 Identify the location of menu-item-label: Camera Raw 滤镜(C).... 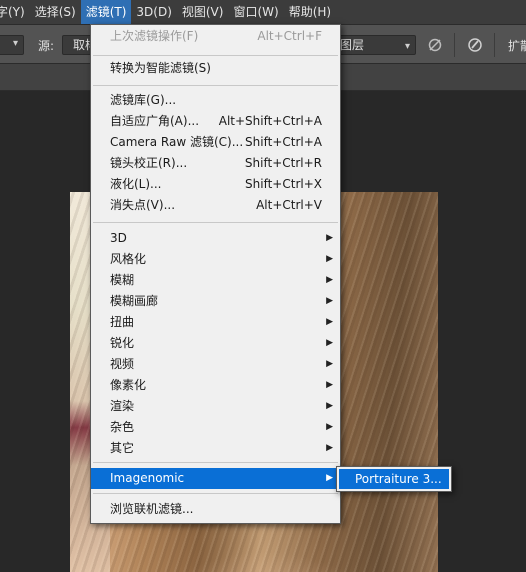
(177, 142).